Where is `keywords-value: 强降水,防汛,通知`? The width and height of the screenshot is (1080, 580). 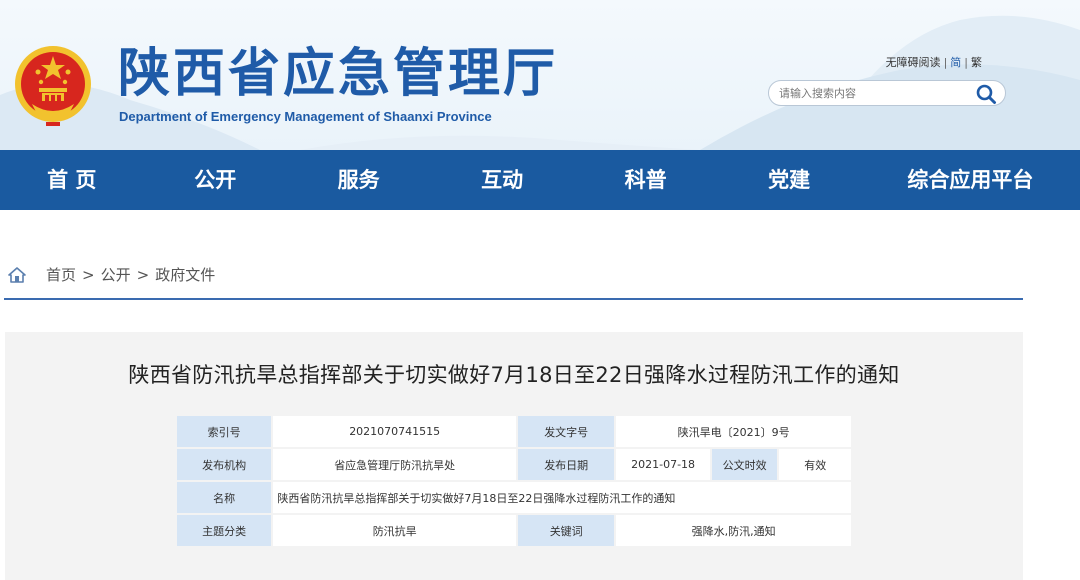
keywords-value: 强降水,防汛,通知 is located at coordinates (733, 530).